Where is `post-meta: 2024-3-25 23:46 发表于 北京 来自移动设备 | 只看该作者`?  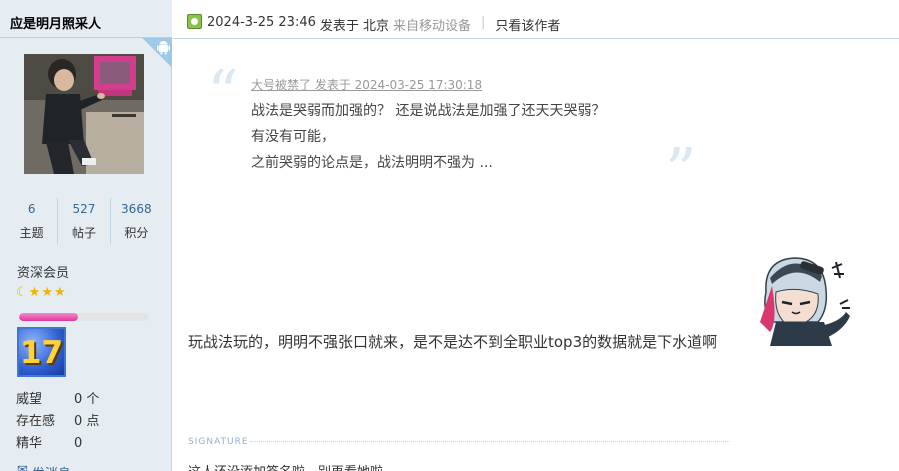 post-meta: 2024-3-25 23:46 发表于 北京 来自移动设备 | 只看该作者 is located at coordinates (383, 24).